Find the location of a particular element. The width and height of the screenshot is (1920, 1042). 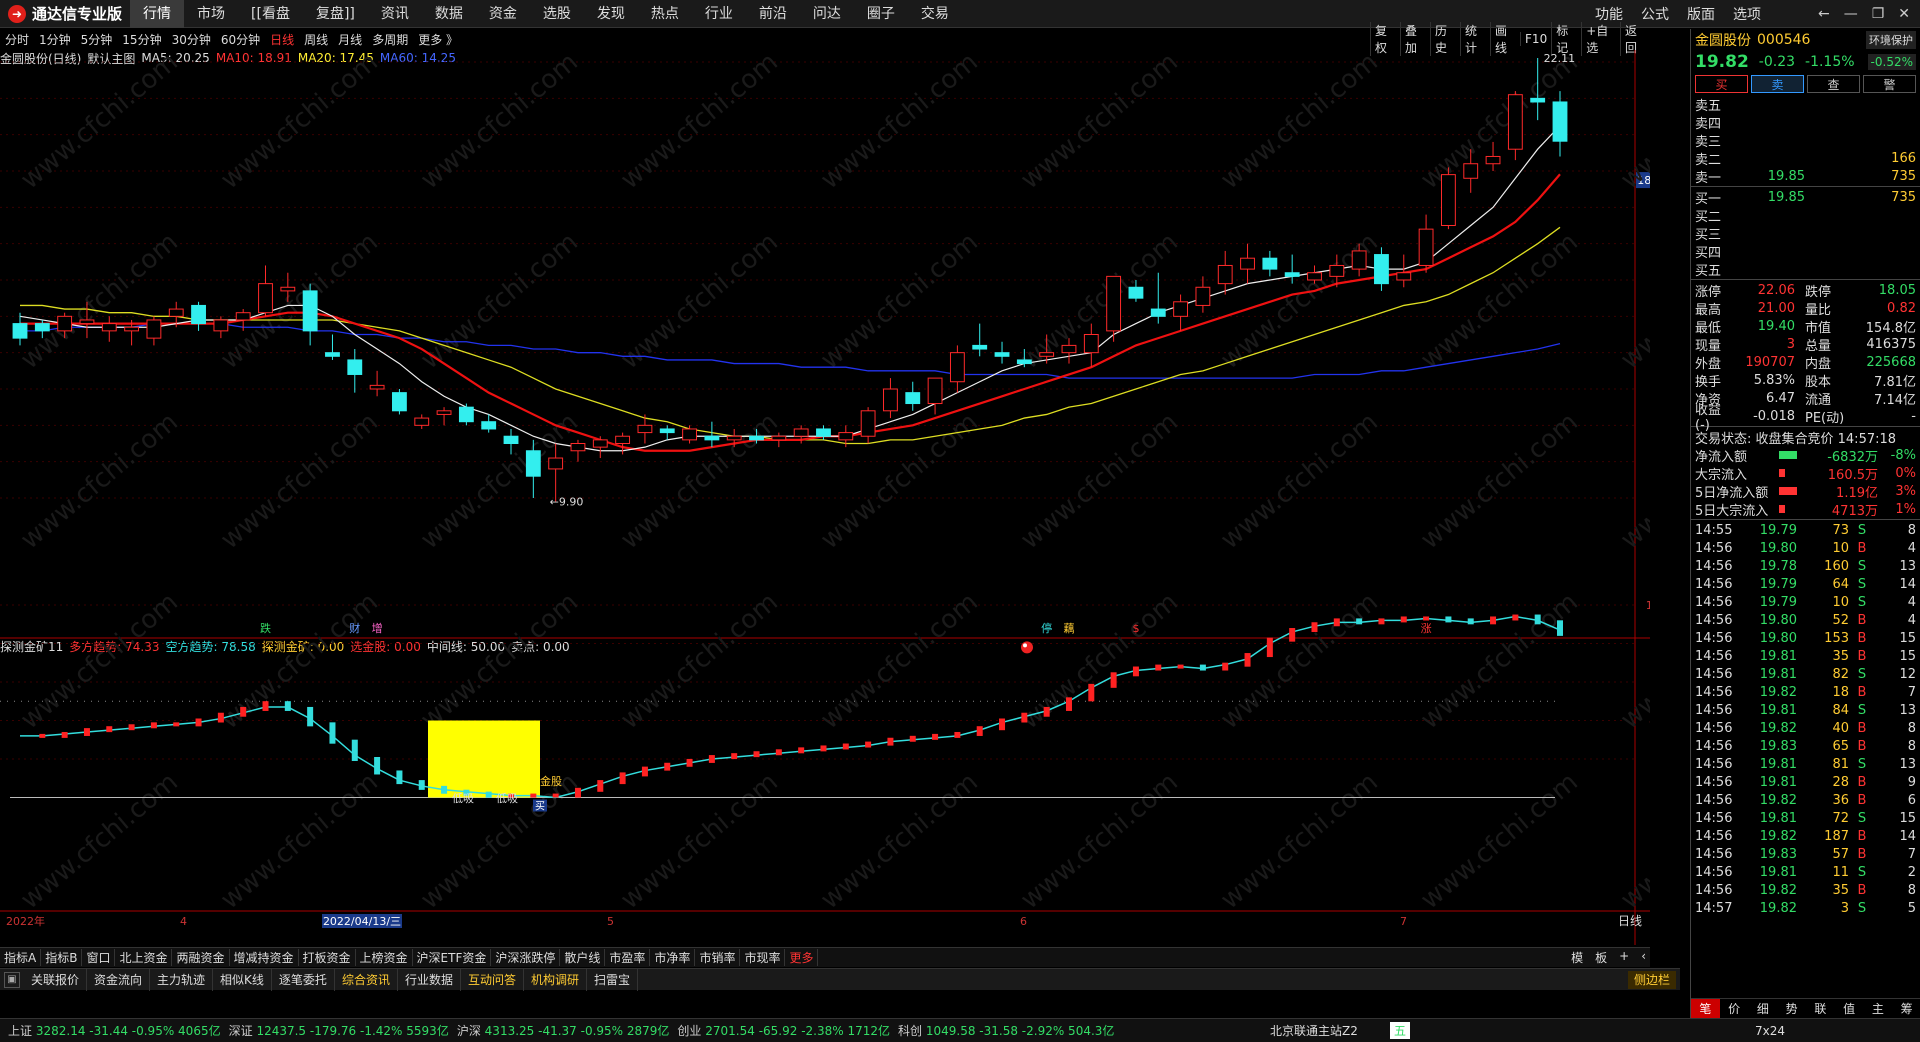

period-9: 多周期 is located at coordinates (390, 39).